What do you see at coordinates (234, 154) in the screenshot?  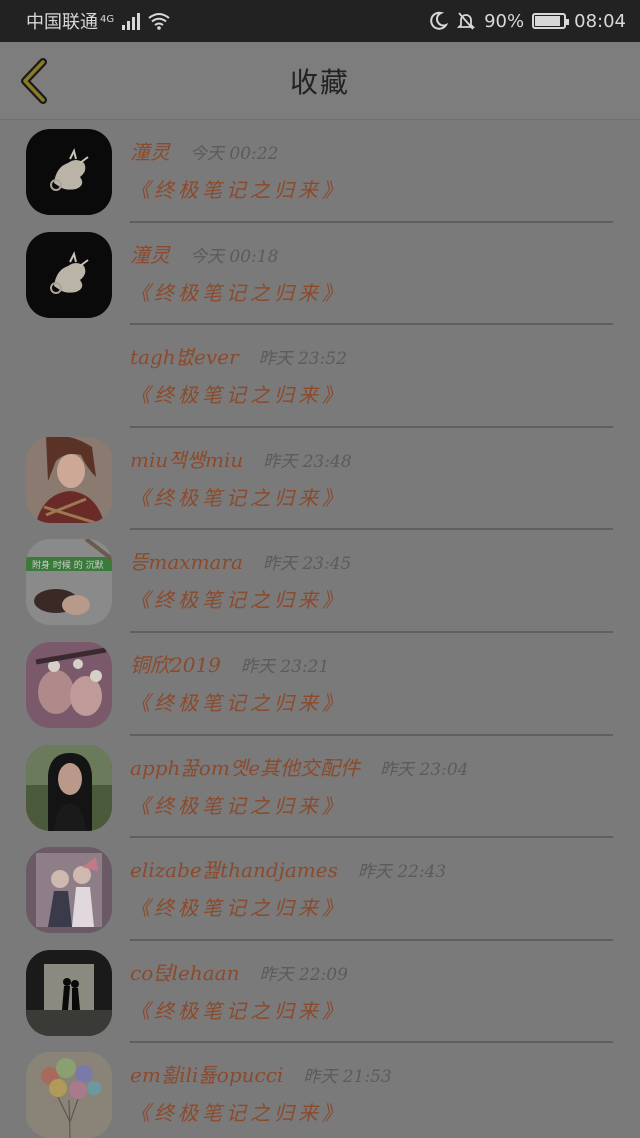 I see `favorite-time: 今天 00:22` at bounding box center [234, 154].